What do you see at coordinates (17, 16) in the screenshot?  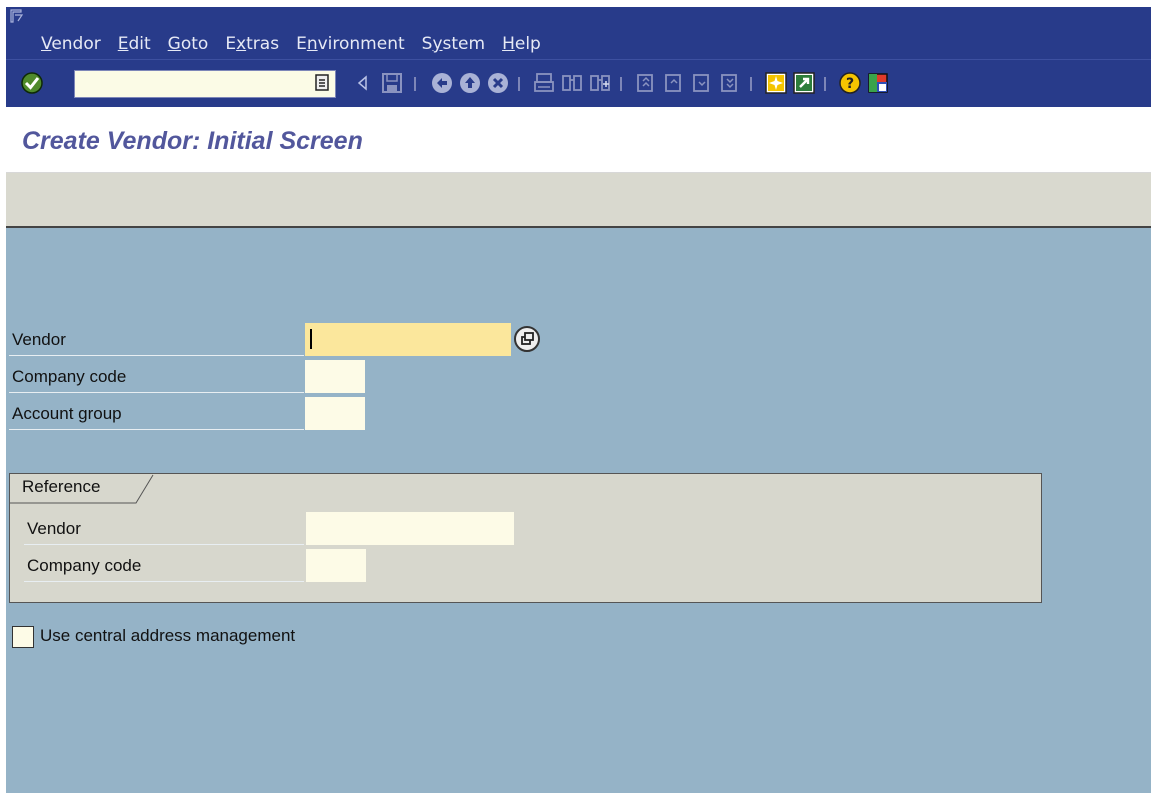 I see `system-menu-icon` at bounding box center [17, 16].